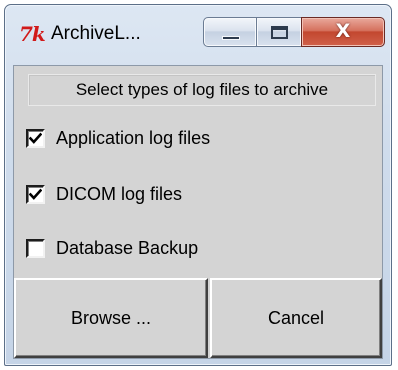  I want to click on application-logs-checkbox, so click(35, 138).